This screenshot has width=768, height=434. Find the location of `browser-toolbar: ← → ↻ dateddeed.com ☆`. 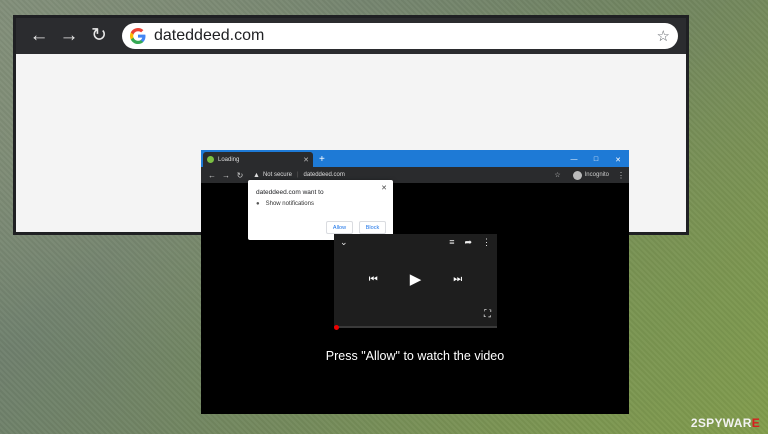

browser-toolbar: ← → ↻ dateddeed.com ☆ is located at coordinates (351, 36).